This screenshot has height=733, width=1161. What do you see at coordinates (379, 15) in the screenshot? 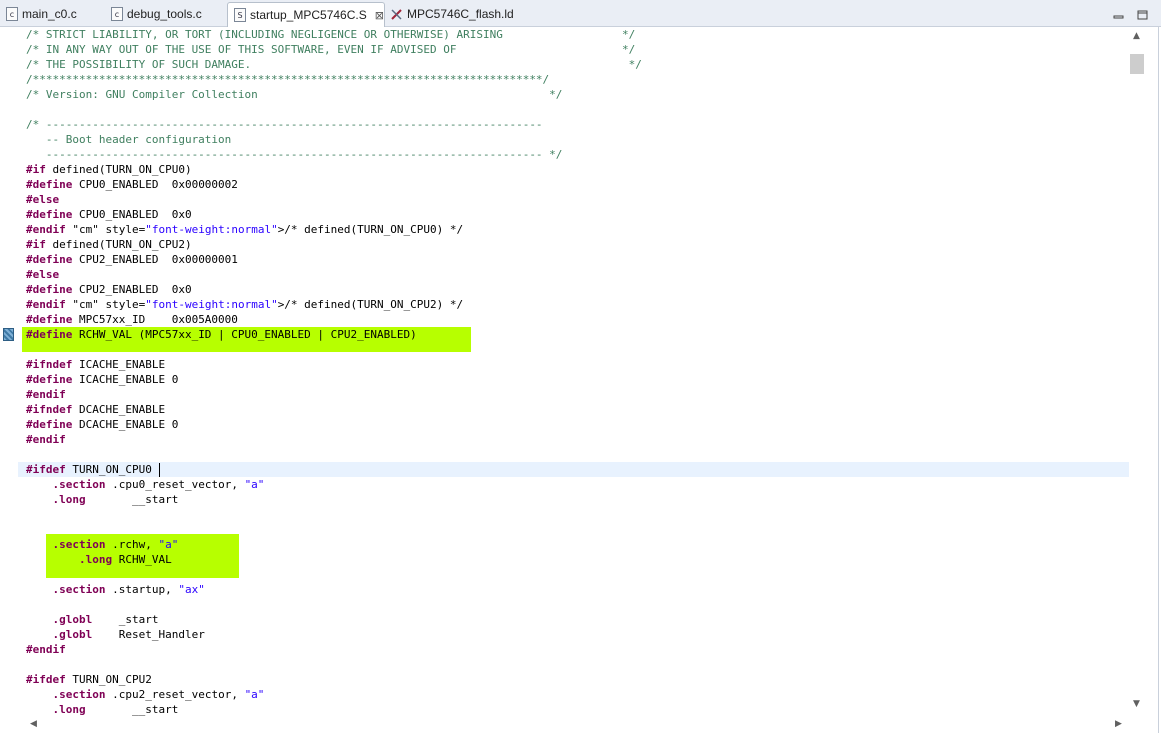
I see `close-icon: ⊠` at bounding box center [379, 15].